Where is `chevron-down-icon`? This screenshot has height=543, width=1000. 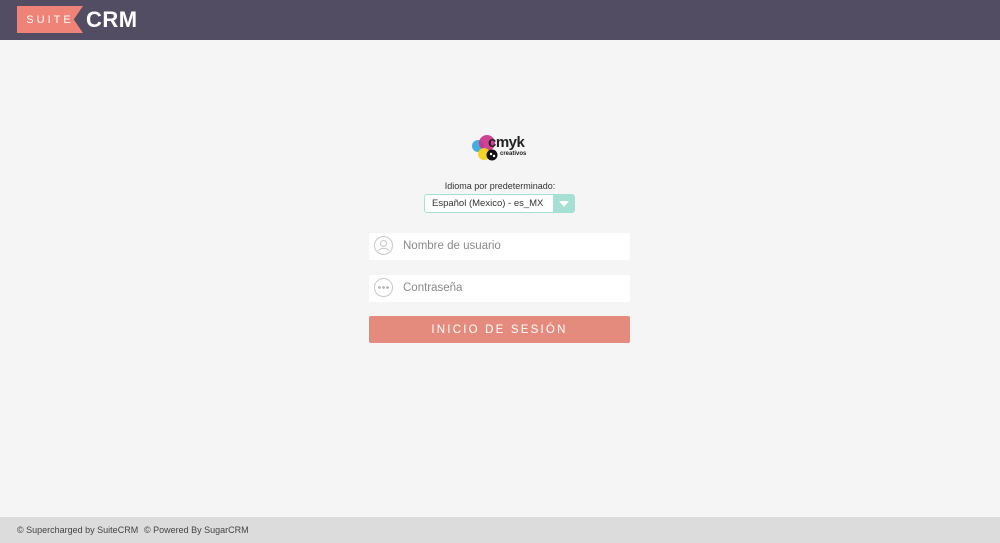 chevron-down-icon is located at coordinates (563, 203).